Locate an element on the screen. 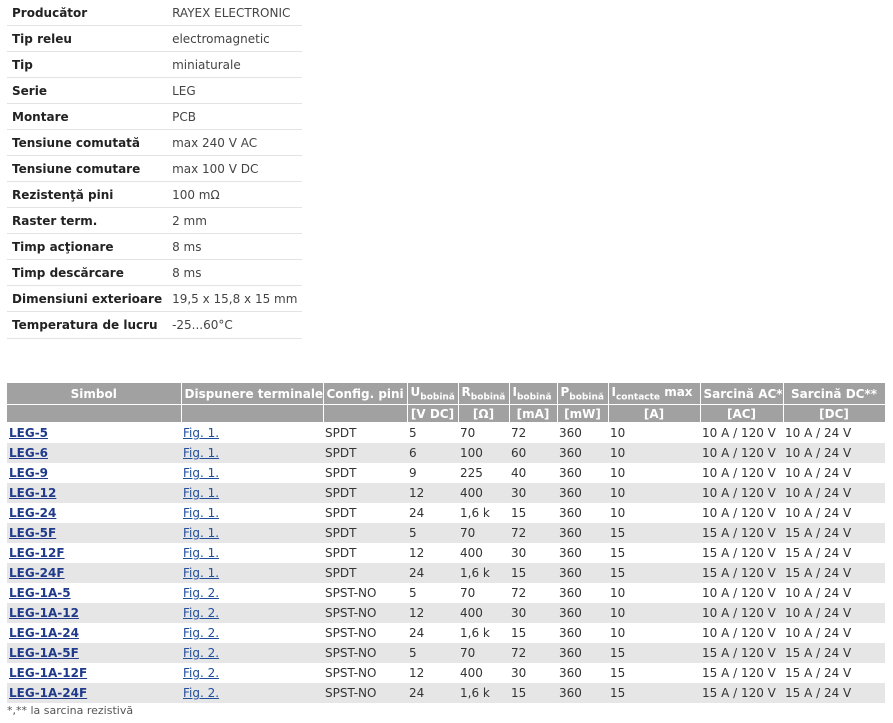  col-header-config: Config. pini is located at coordinates (365, 394).